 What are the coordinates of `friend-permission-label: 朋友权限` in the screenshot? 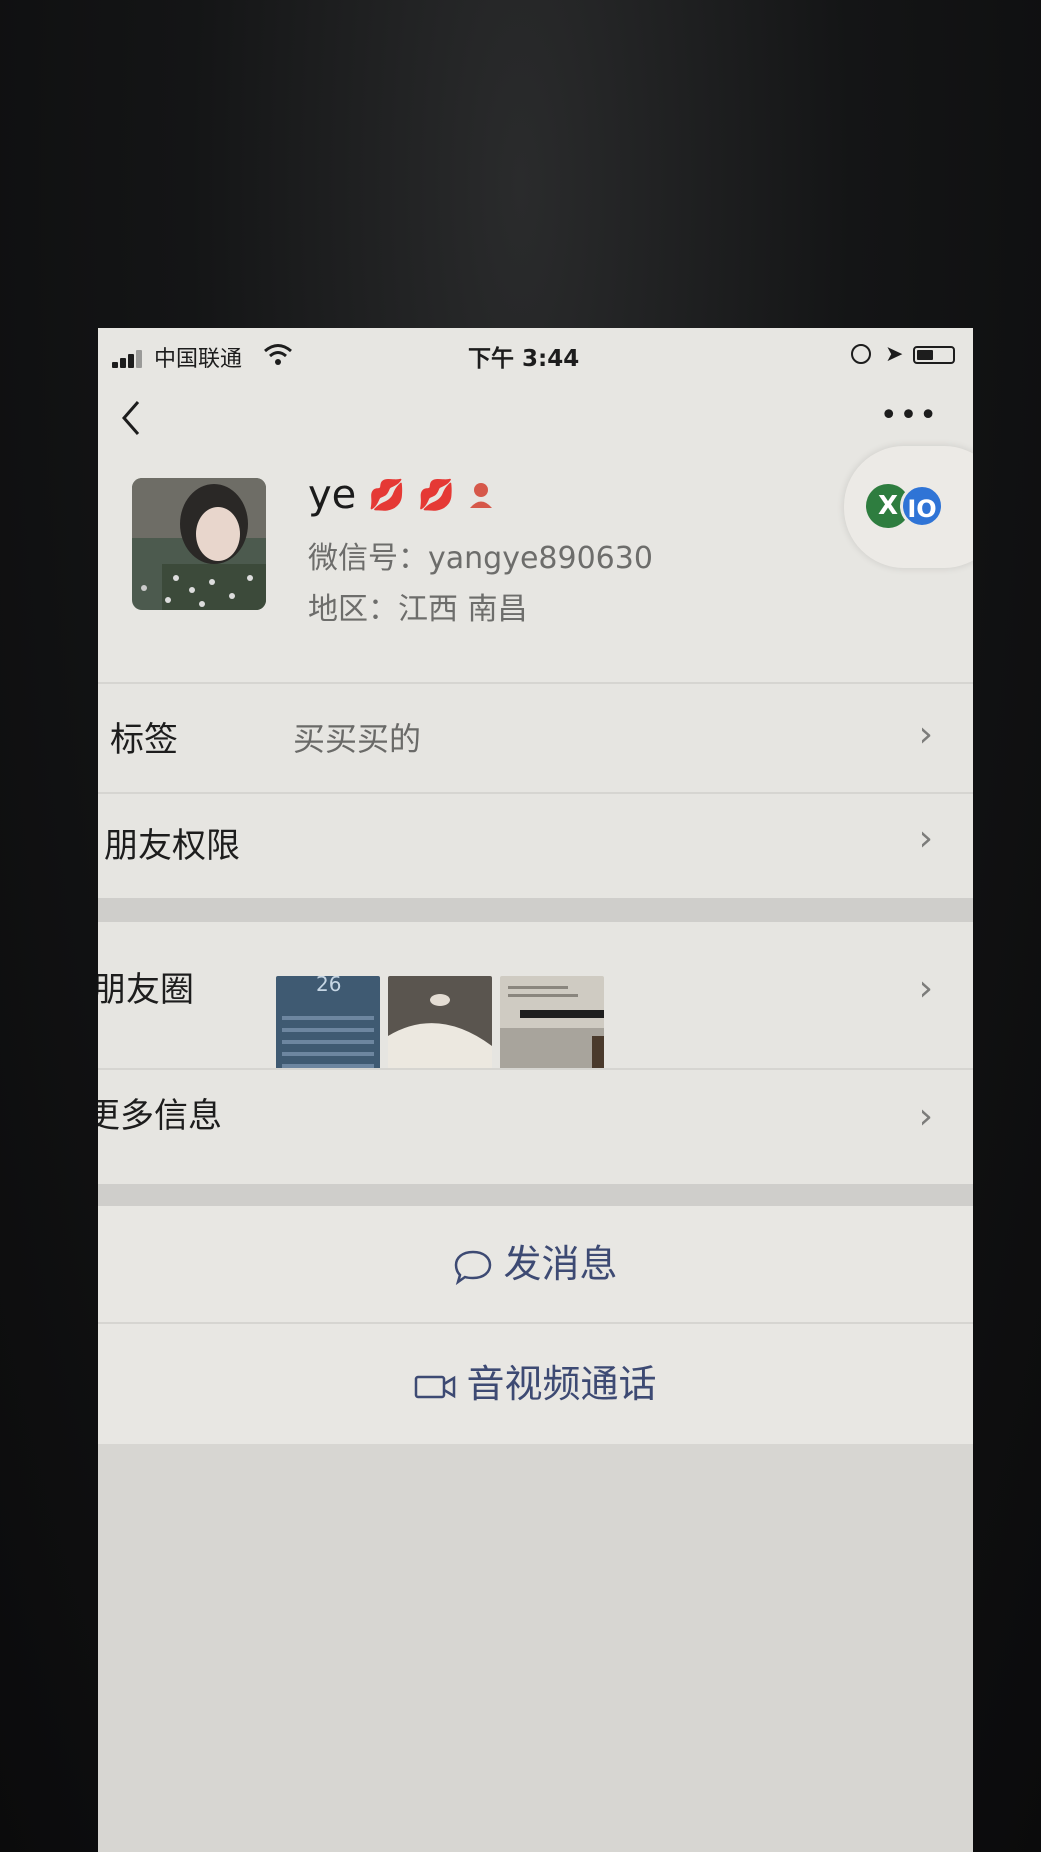 It's located at (172, 846).